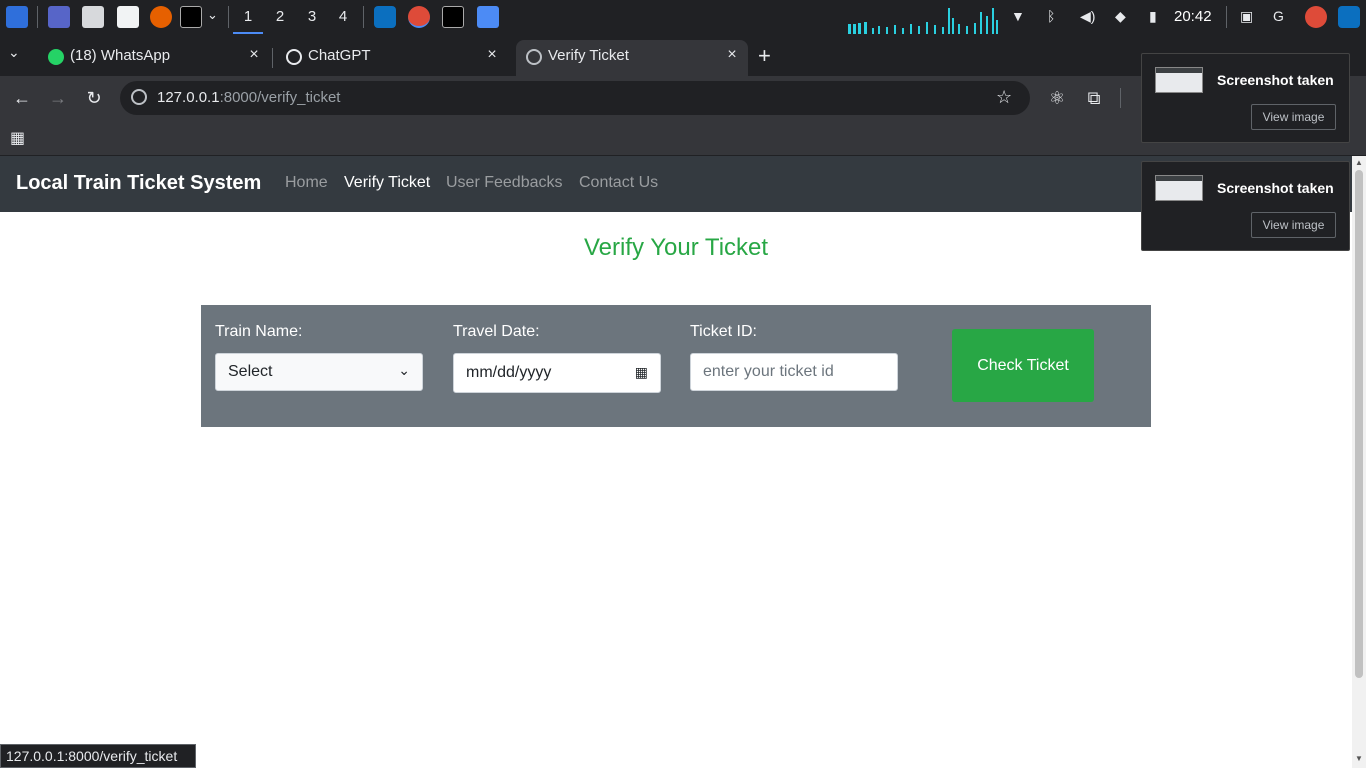 This screenshot has width=1366, height=768. What do you see at coordinates (557, 373) in the screenshot?
I see `travel-date-input: mm/dd/yyyy ▦` at bounding box center [557, 373].